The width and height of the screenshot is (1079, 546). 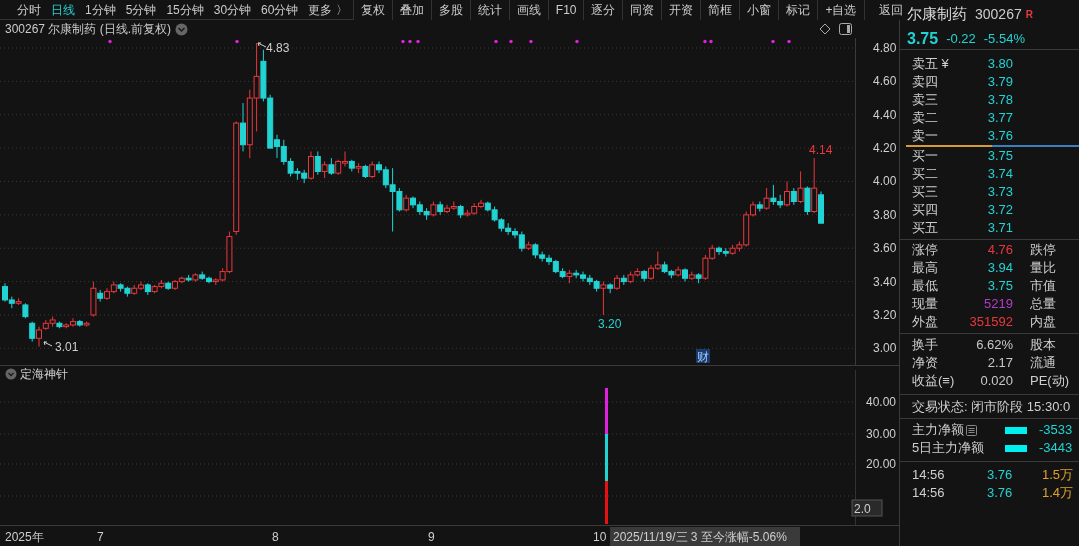 I want to click on stat-label: 涨停, so click(x=925, y=250).